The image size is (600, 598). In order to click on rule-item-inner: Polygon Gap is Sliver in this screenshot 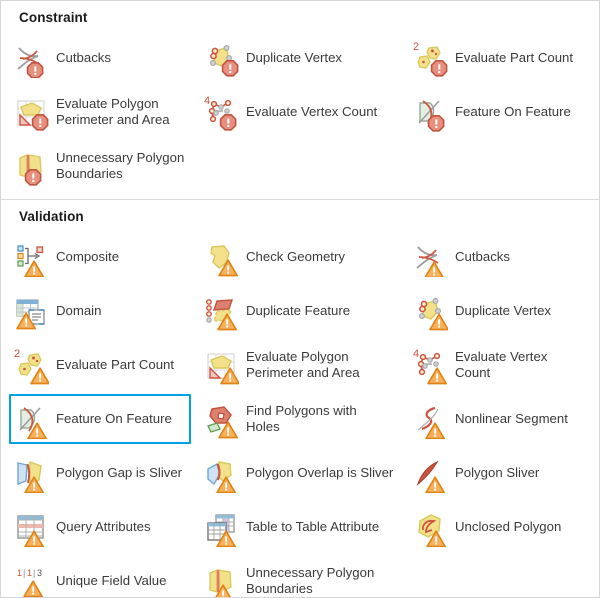, I will do `click(100, 473)`.